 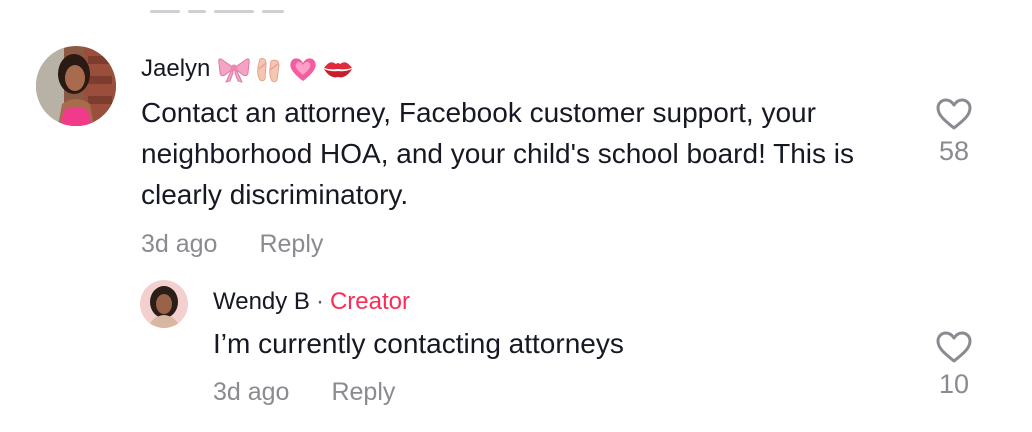 What do you see at coordinates (268, 70) in the screenshot?
I see `ballet-shoes-emoji` at bounding box center [268, 70].